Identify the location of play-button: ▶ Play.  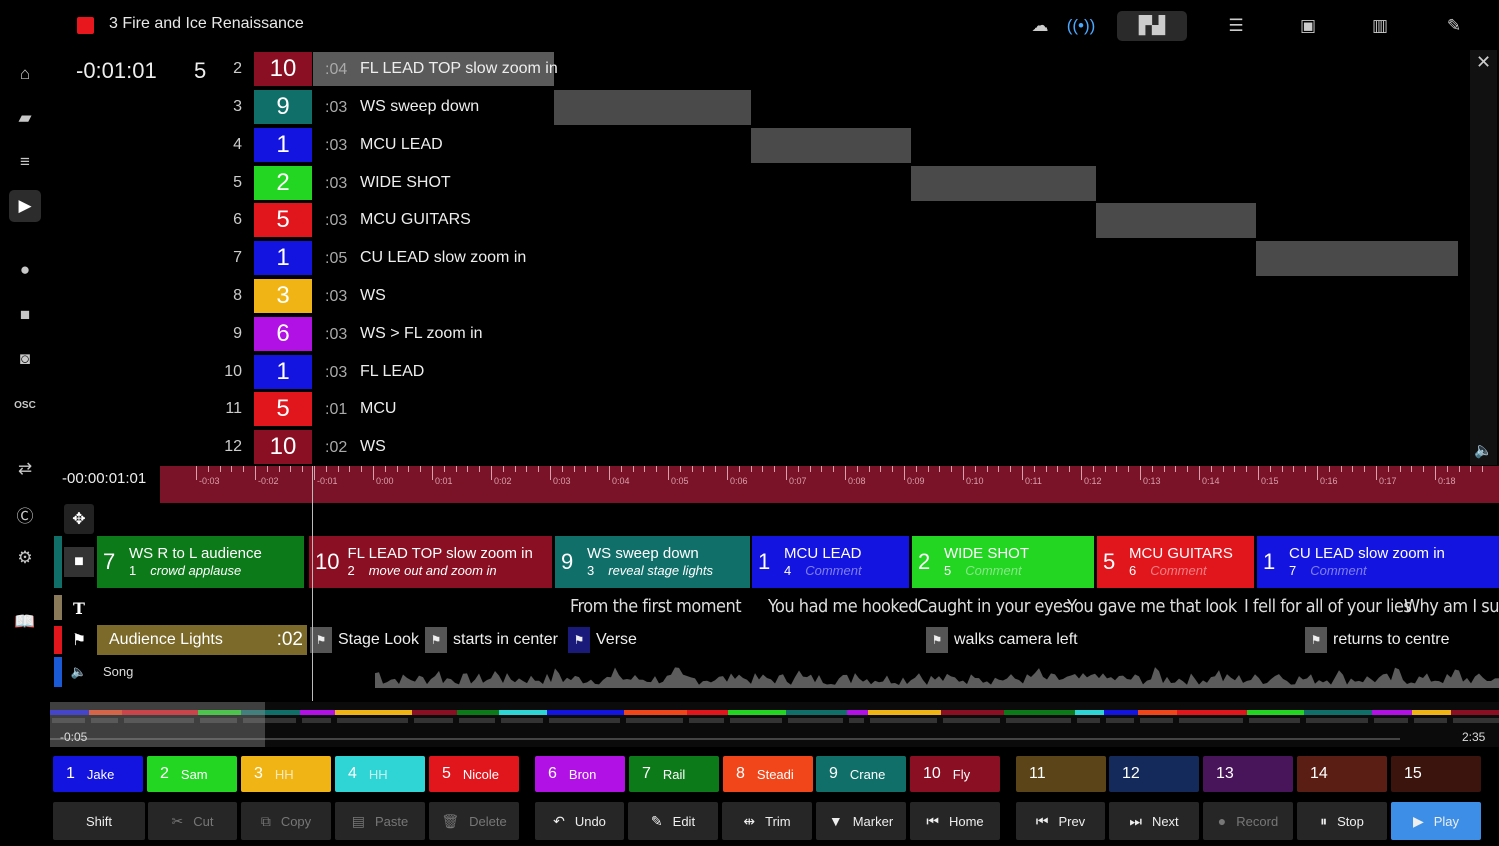
(1436, 821).